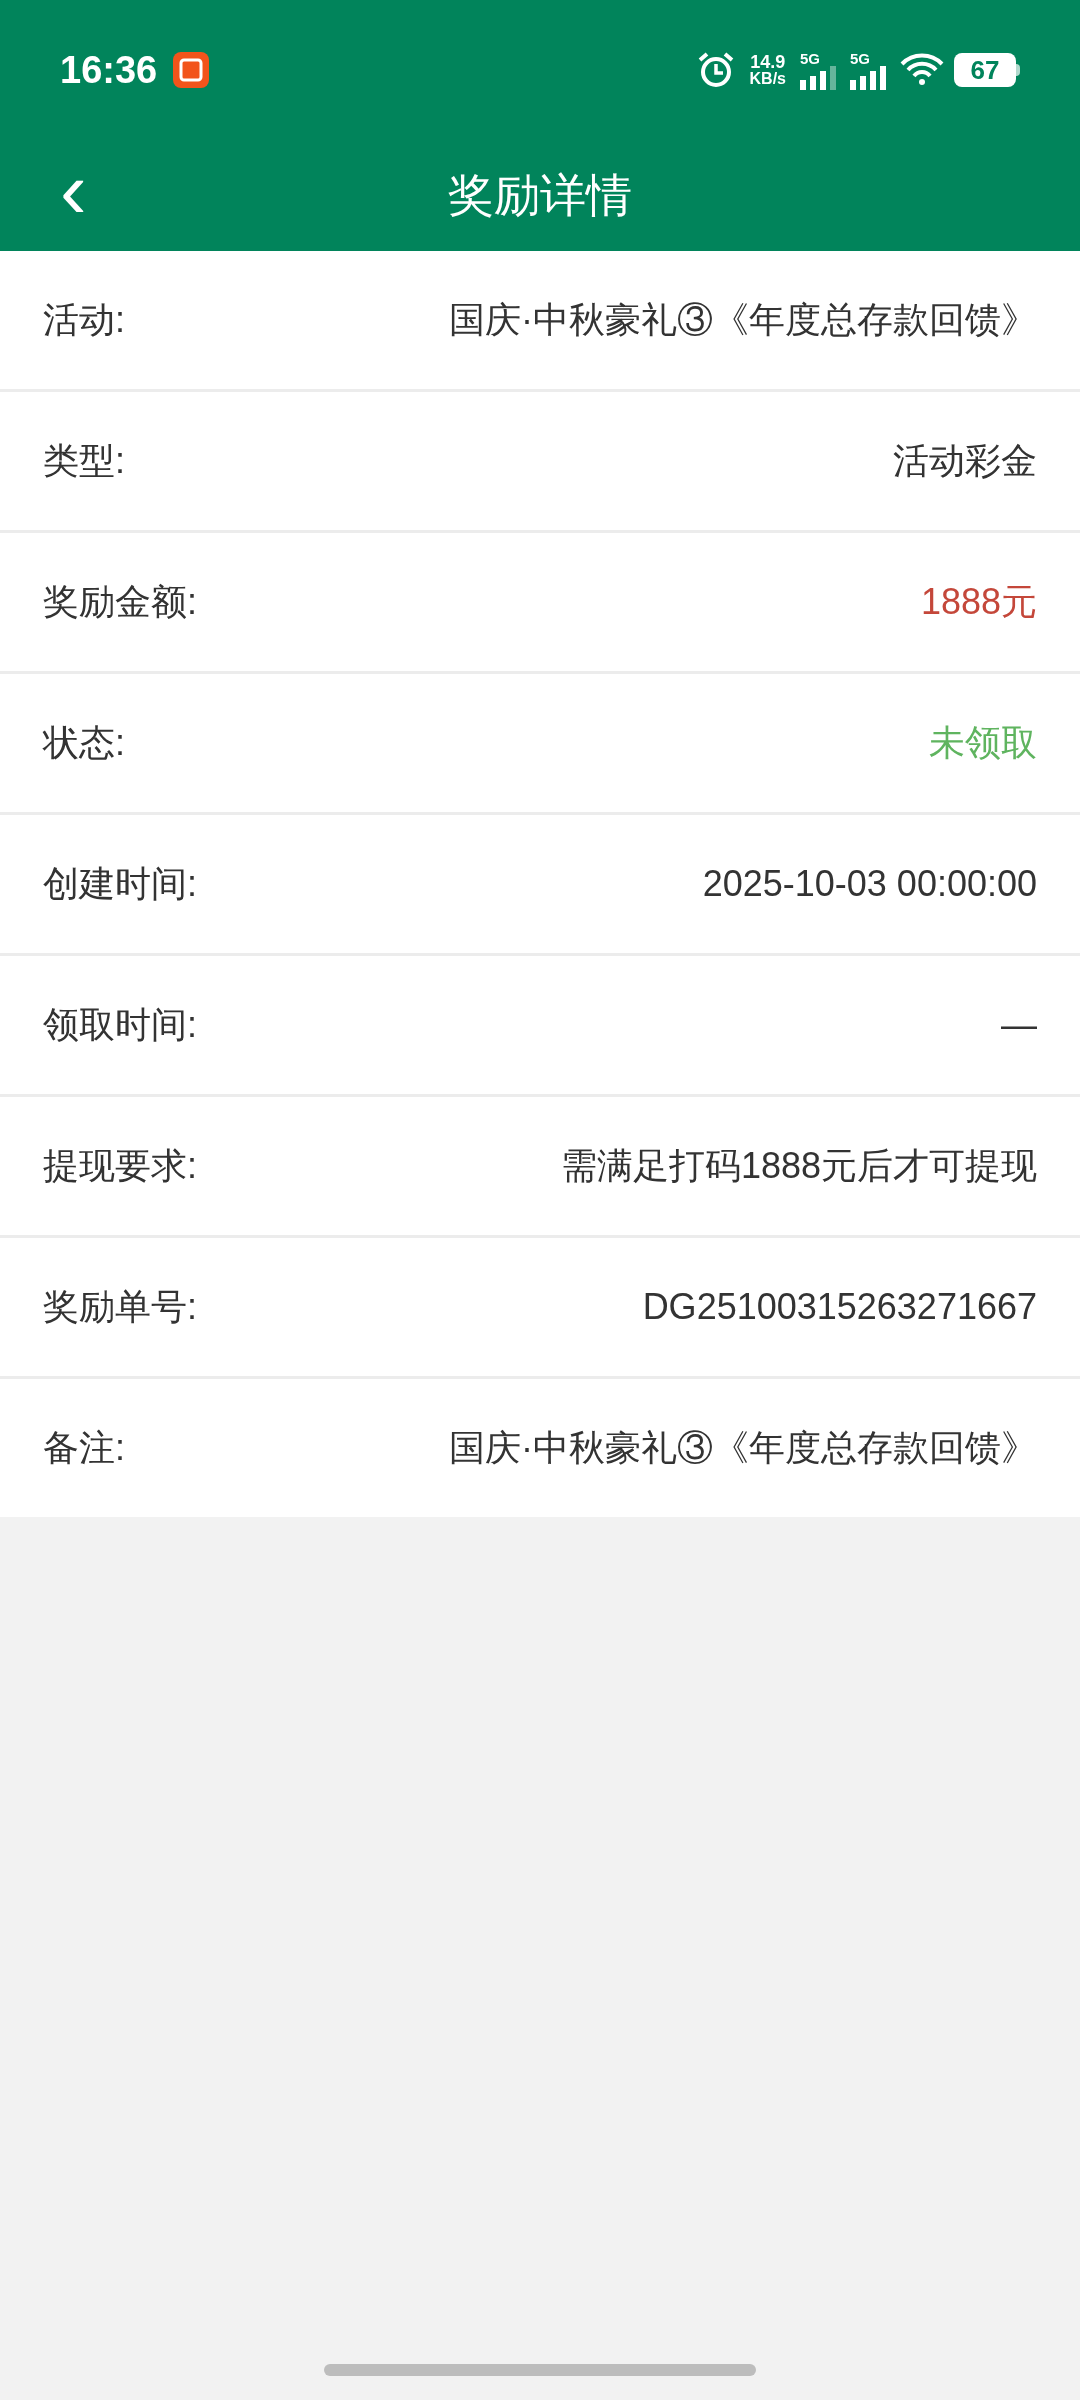 This screenshot has height=2400, width=1080. I want to click on field-label: 提现要求:, so click(120, 1166).